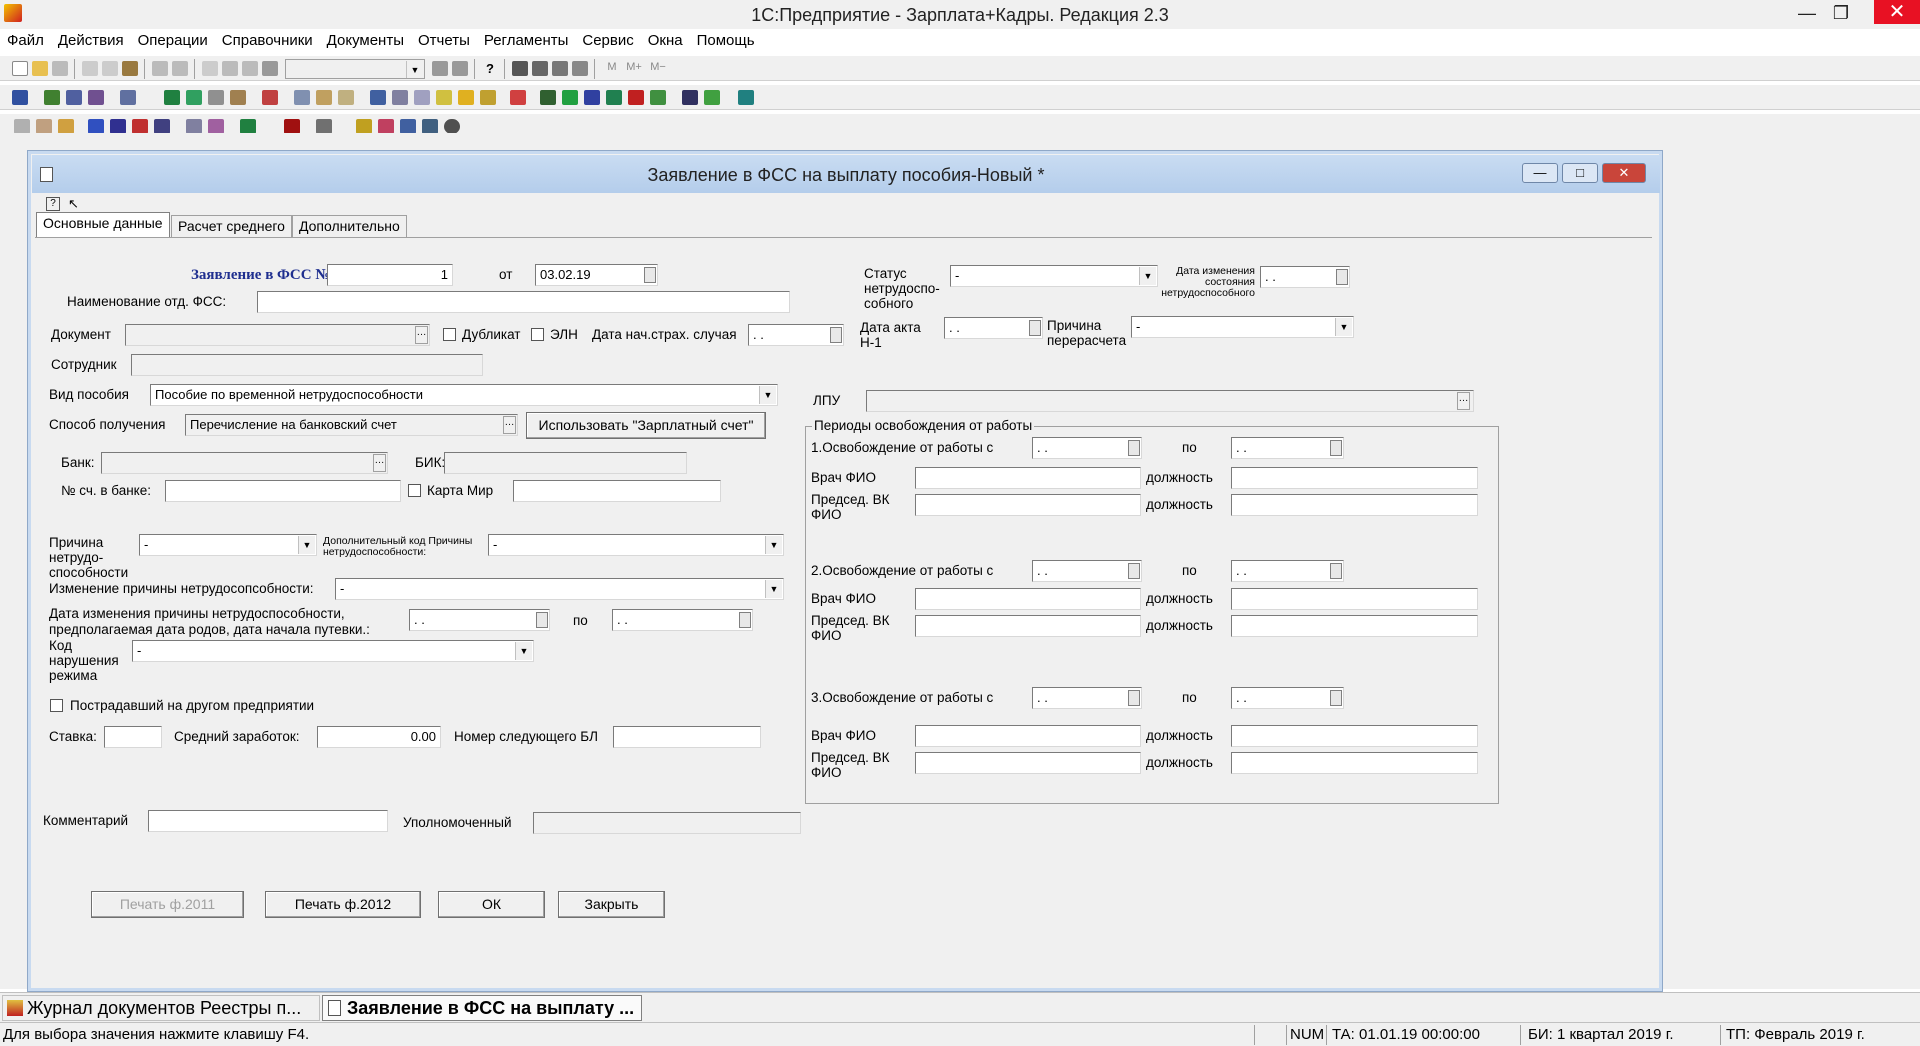  I want to click on ok-button: ОК, so click(491, 904).